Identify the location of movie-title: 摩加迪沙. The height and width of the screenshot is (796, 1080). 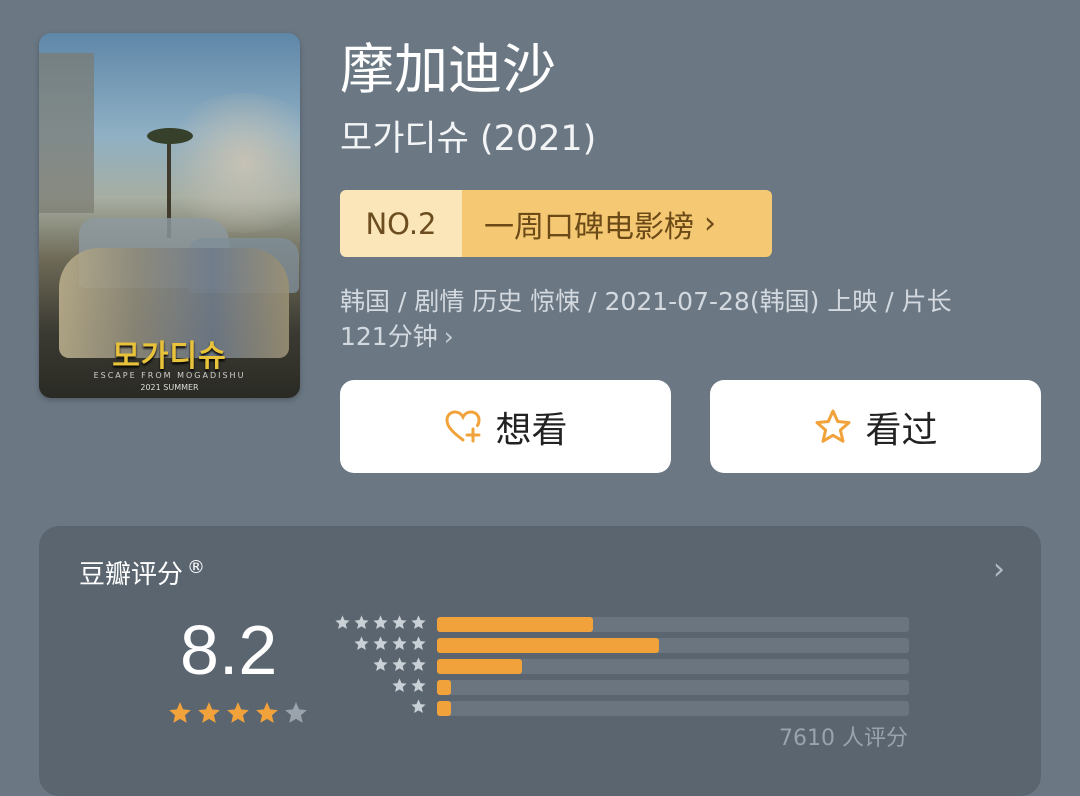
(448, 69).